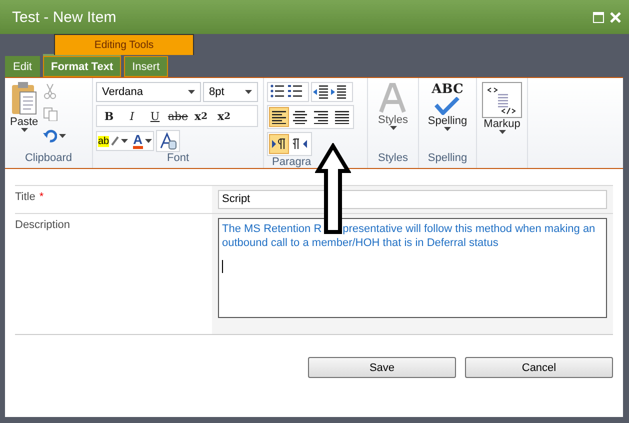  I want to click on description-text: The MS Retention R presentative will follow this method when making an outbound call to a member/HOH that is in Deferral status, so click(409, 236).